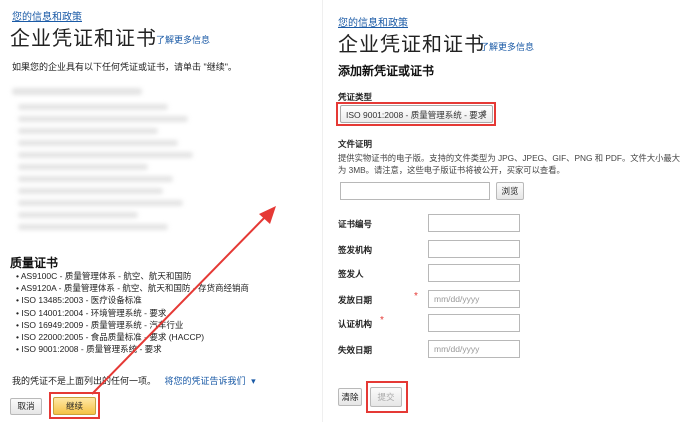 Image resolution: width=692 pixels, height=422 pixels. Describe the element at coordinates (355, 324) in the screenshot. I see `field-label: 认证机构` at that location.